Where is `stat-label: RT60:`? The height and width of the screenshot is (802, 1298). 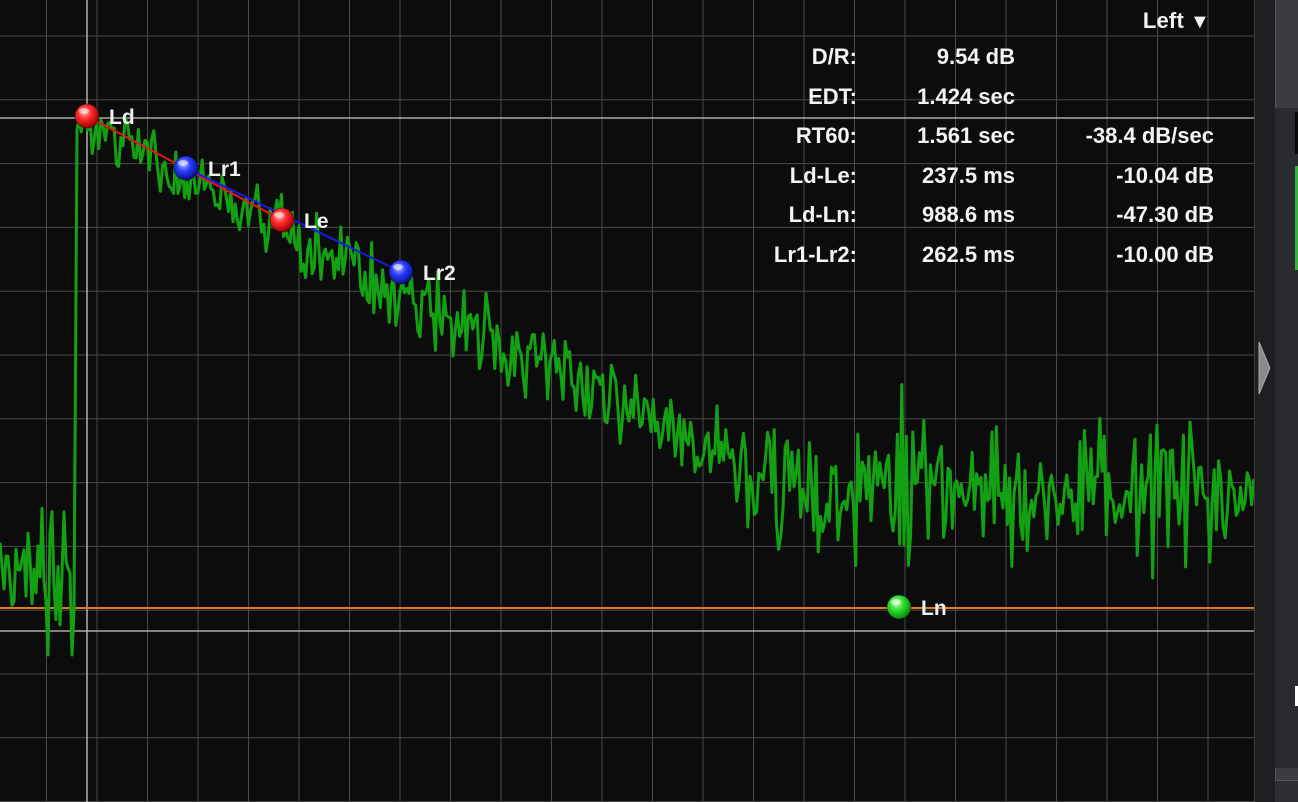 stat-label: RT60: is located at coordinates (826, 136).